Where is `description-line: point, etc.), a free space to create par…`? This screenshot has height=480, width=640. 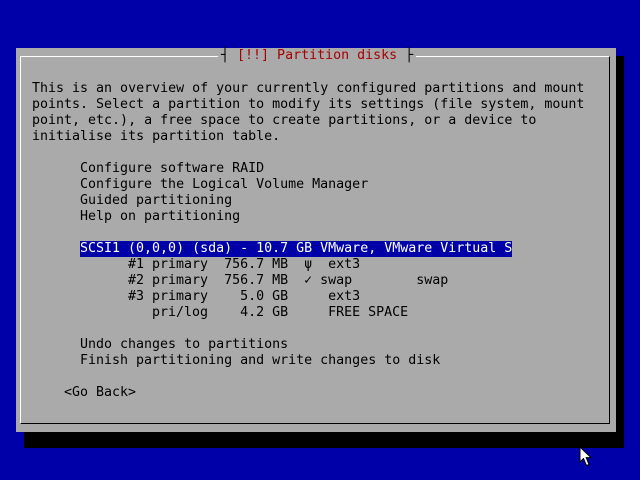 description-line: point, etc.), a free space to create par… is located at coordinates (284, 120).